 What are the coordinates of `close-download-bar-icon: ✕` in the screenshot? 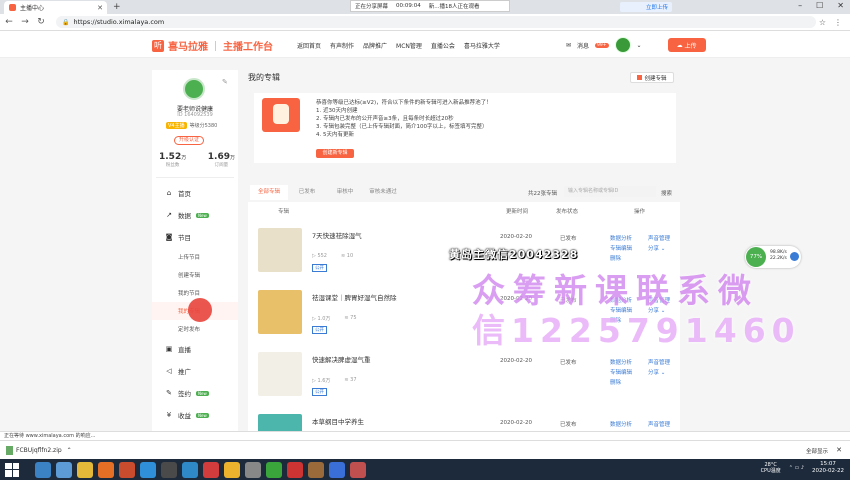 It's located at (839, 450).